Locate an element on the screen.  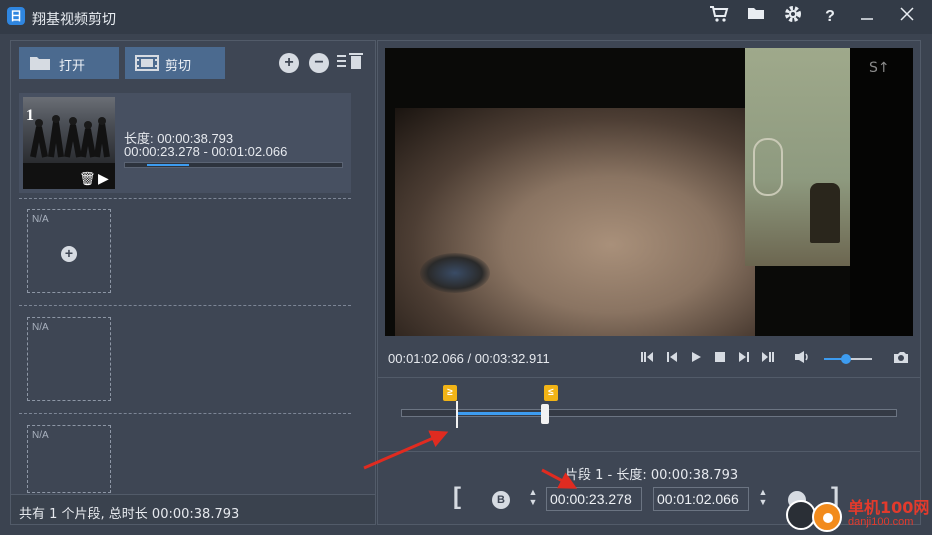
cut-button: 剪切 is located at coordinates (175, 63).